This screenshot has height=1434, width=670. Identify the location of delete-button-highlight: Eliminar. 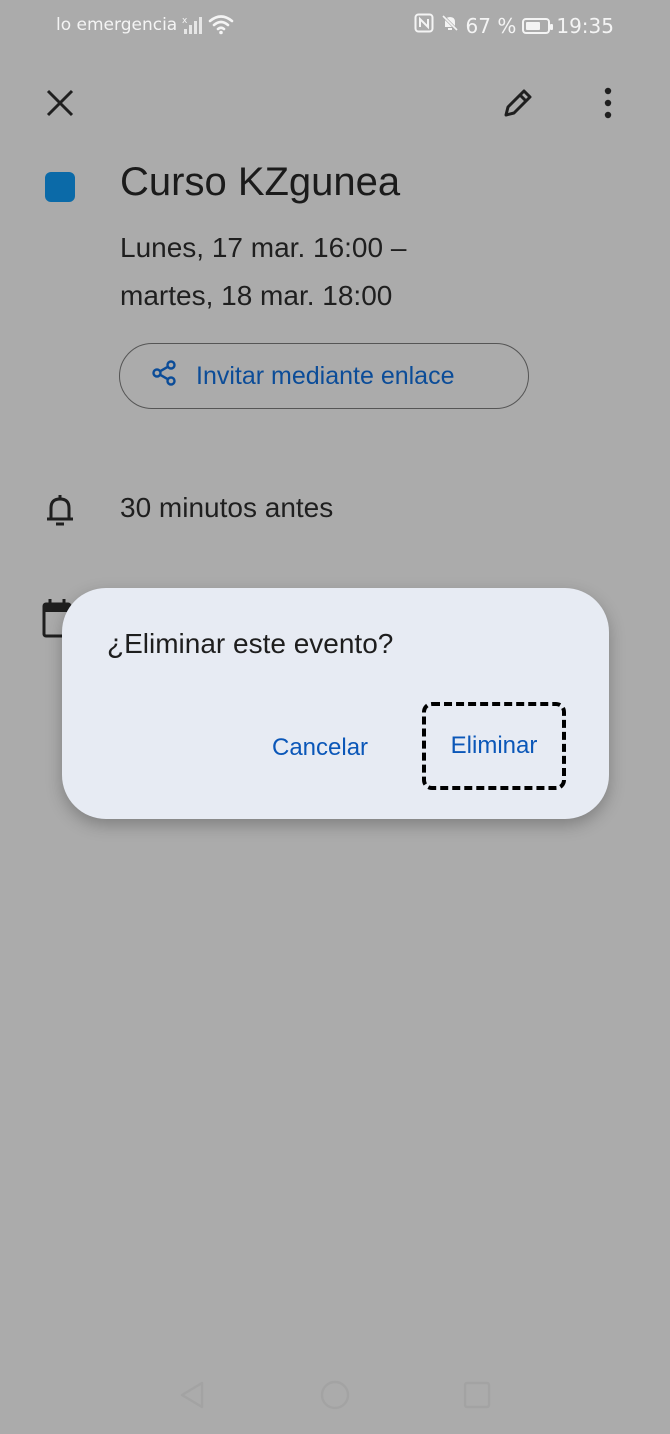
(494, 746).